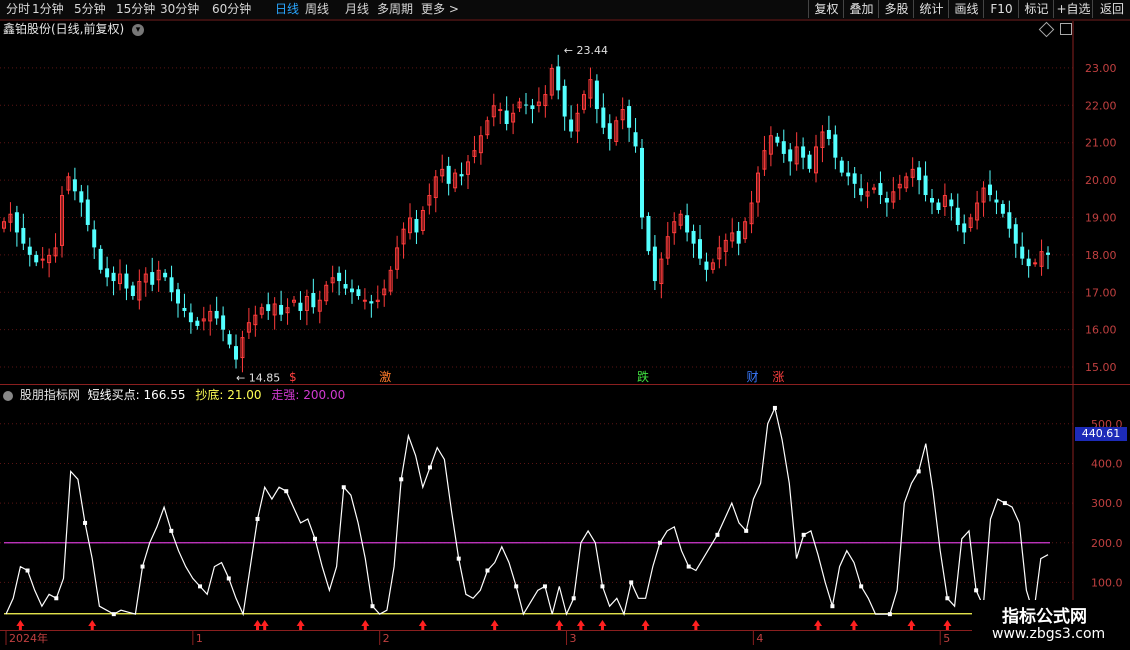 The height and width of the screenshot is (650, 1130). I want to click on indicator-tick-label: 200.0, so click(1107, 543).